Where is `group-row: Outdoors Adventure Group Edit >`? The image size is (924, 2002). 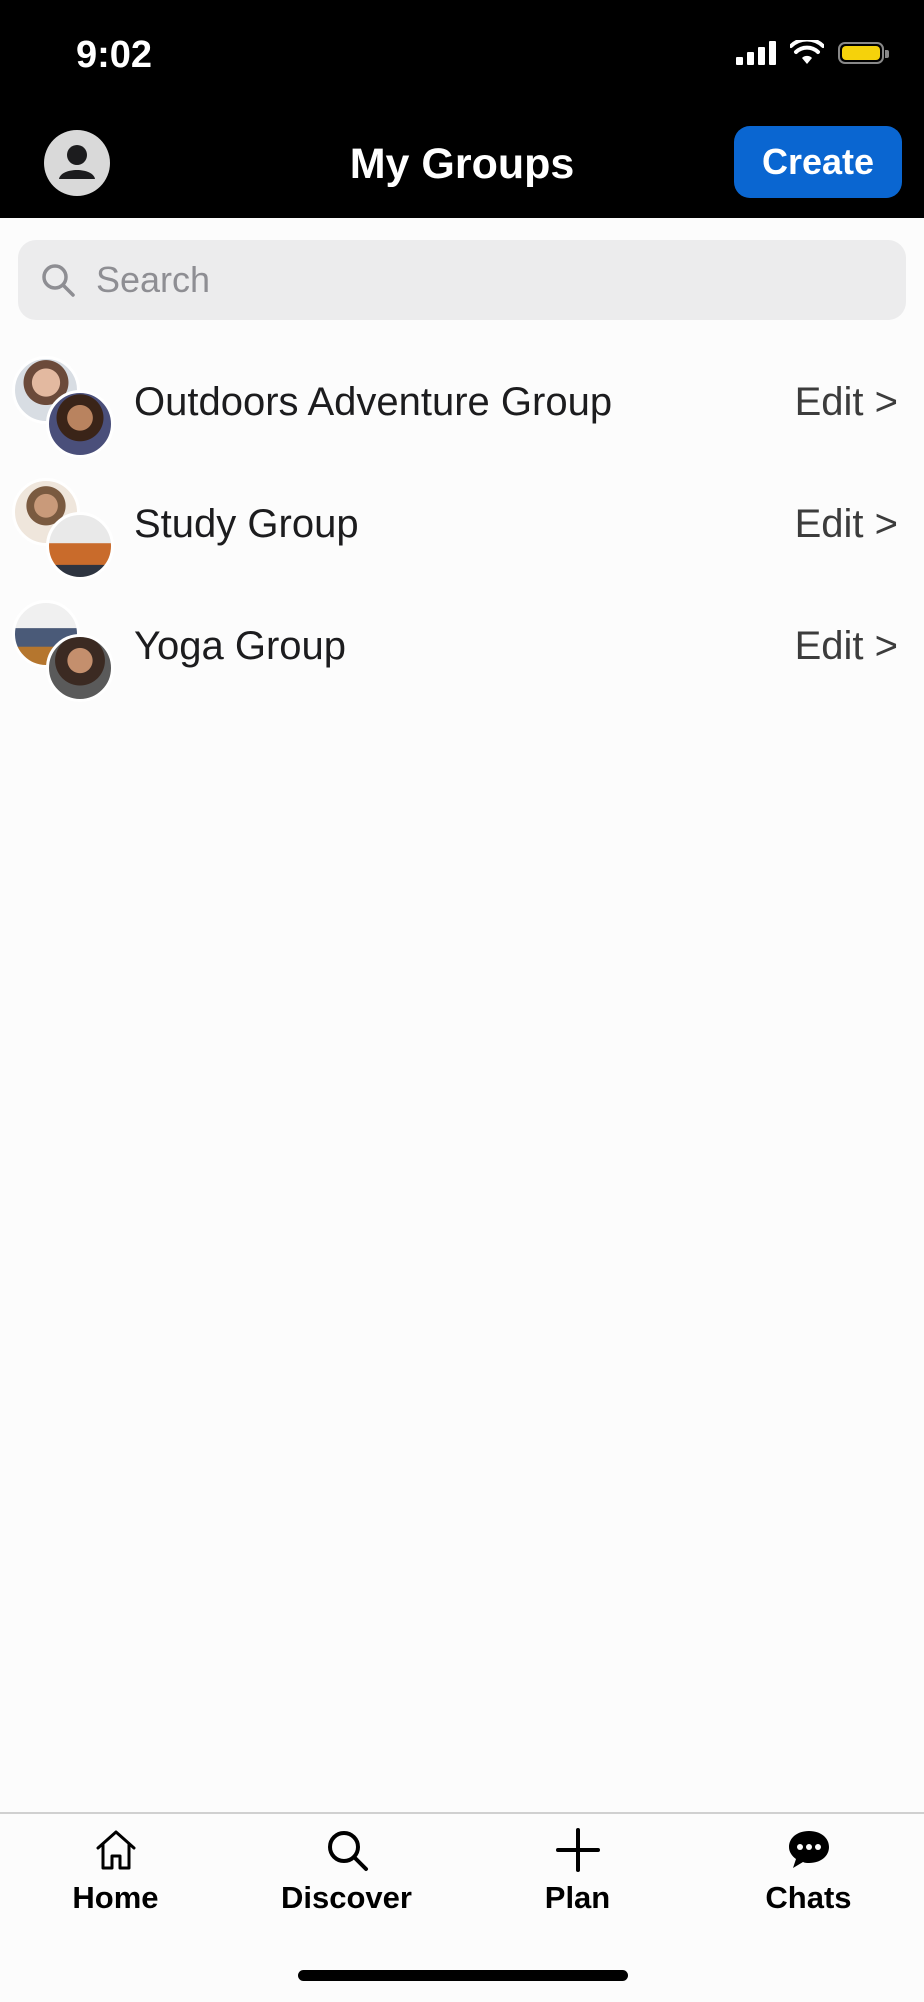
group-row: Outdoors Adventure Group Edit > is located at coordinates (462, 411).